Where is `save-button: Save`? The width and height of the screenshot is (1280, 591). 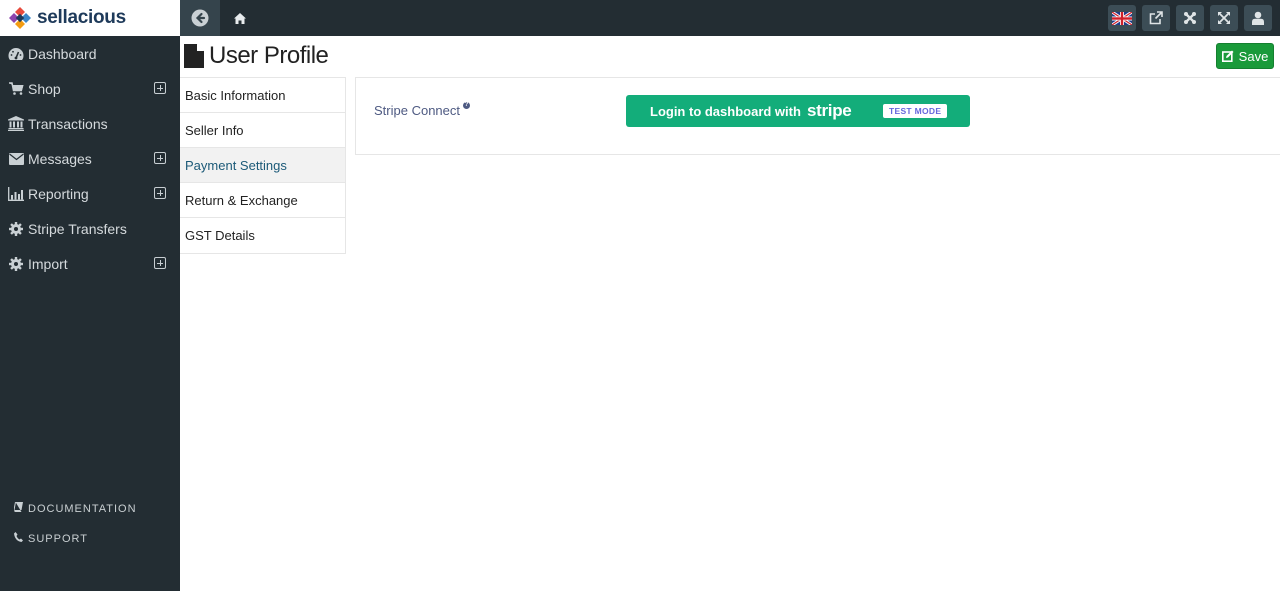
save-button: Save is located at coordinates (1245, 56).